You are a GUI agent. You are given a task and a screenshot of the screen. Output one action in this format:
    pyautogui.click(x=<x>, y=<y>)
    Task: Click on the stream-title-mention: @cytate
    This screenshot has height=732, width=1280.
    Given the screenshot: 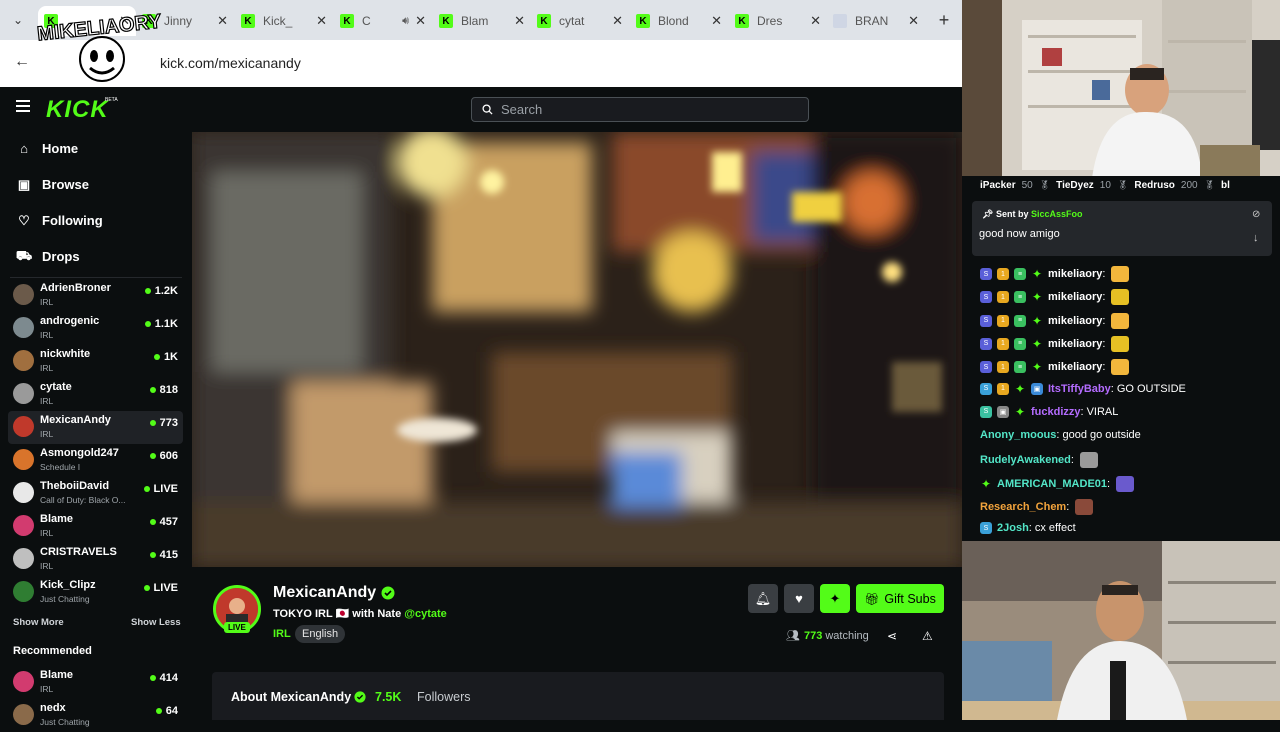 What is the action you would take?
    pyautogui.click(x=425, y=614)
    